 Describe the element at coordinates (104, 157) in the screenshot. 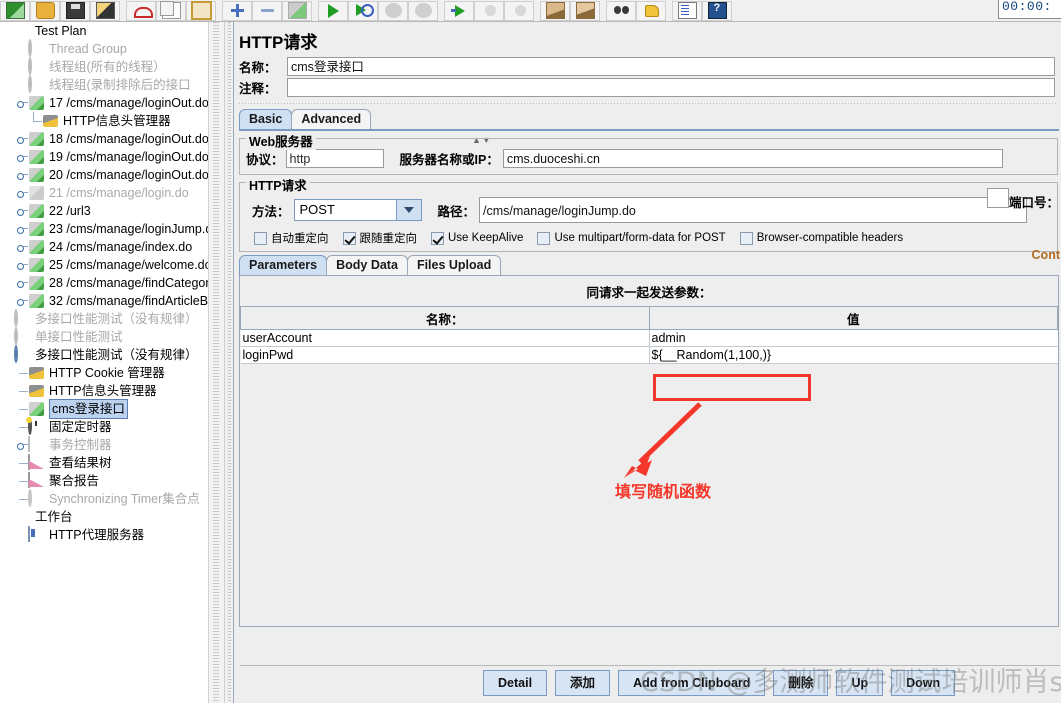

I see `tree-node: 19 /cms/manage/loginOut.do` at that location.